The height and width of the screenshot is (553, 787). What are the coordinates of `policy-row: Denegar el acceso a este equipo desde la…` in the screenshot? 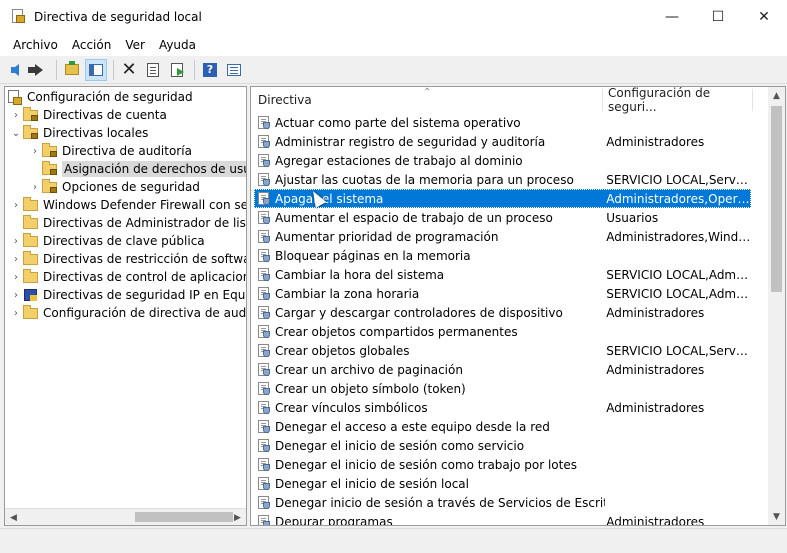 It's located at (502, 426).